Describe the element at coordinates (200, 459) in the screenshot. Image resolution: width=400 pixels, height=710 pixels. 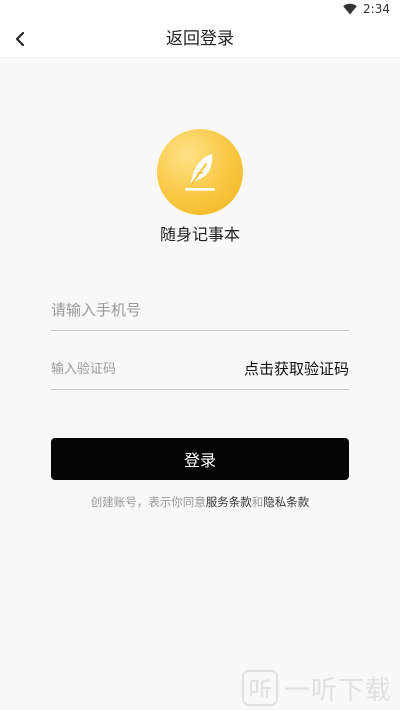
I see `login-button: 登录` at that location.